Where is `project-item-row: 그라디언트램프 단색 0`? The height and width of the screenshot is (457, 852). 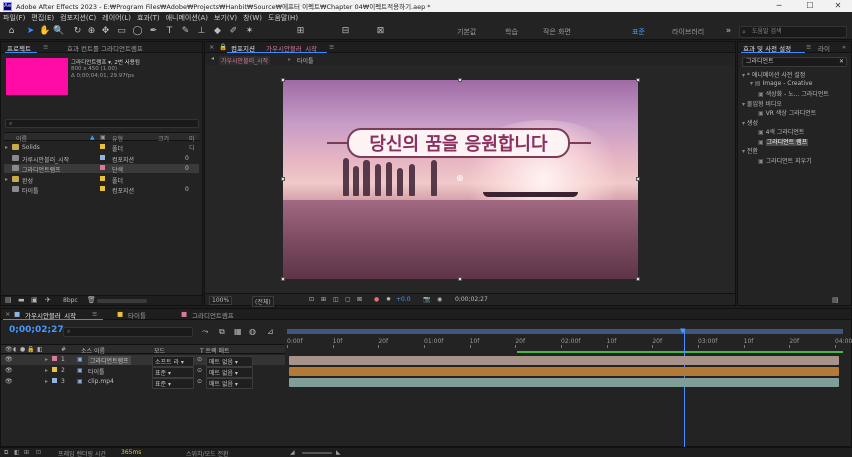
project-item-row: 그라디언트램프 단색 0 is located at coordinates (101, 169).